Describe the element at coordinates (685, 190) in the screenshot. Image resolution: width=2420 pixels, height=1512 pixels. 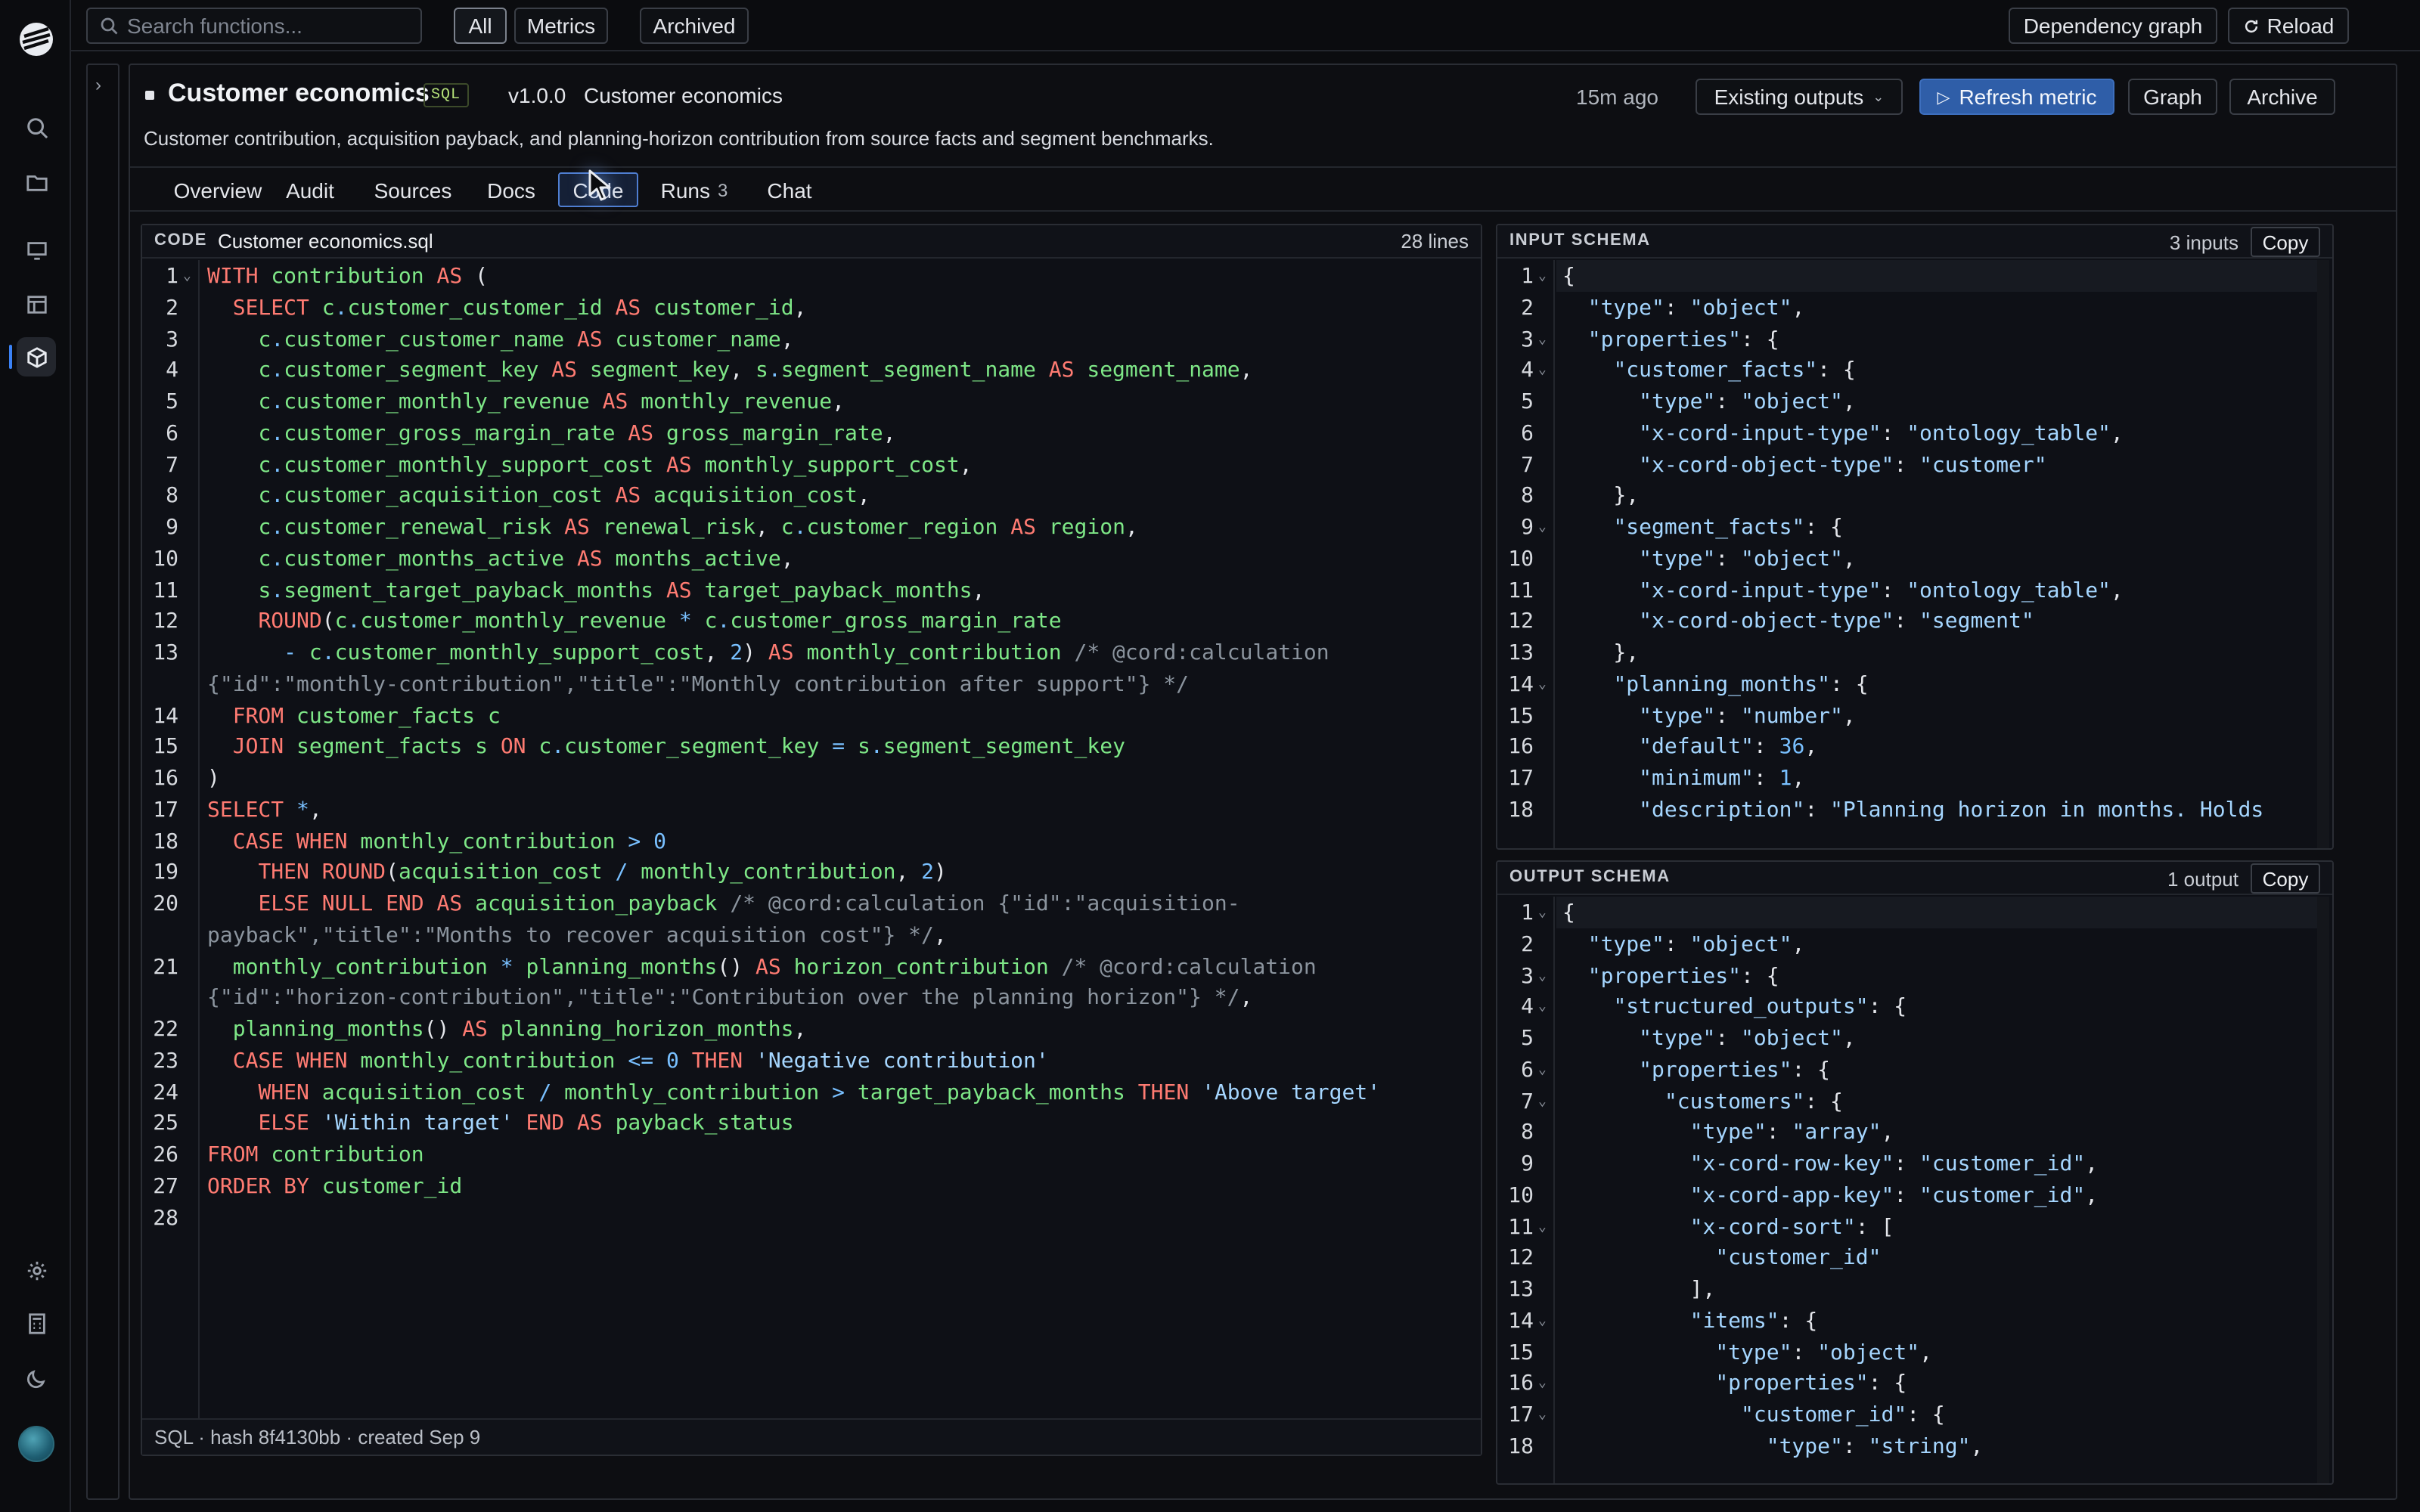
I see `tab-runs-label: Runs` at that location.